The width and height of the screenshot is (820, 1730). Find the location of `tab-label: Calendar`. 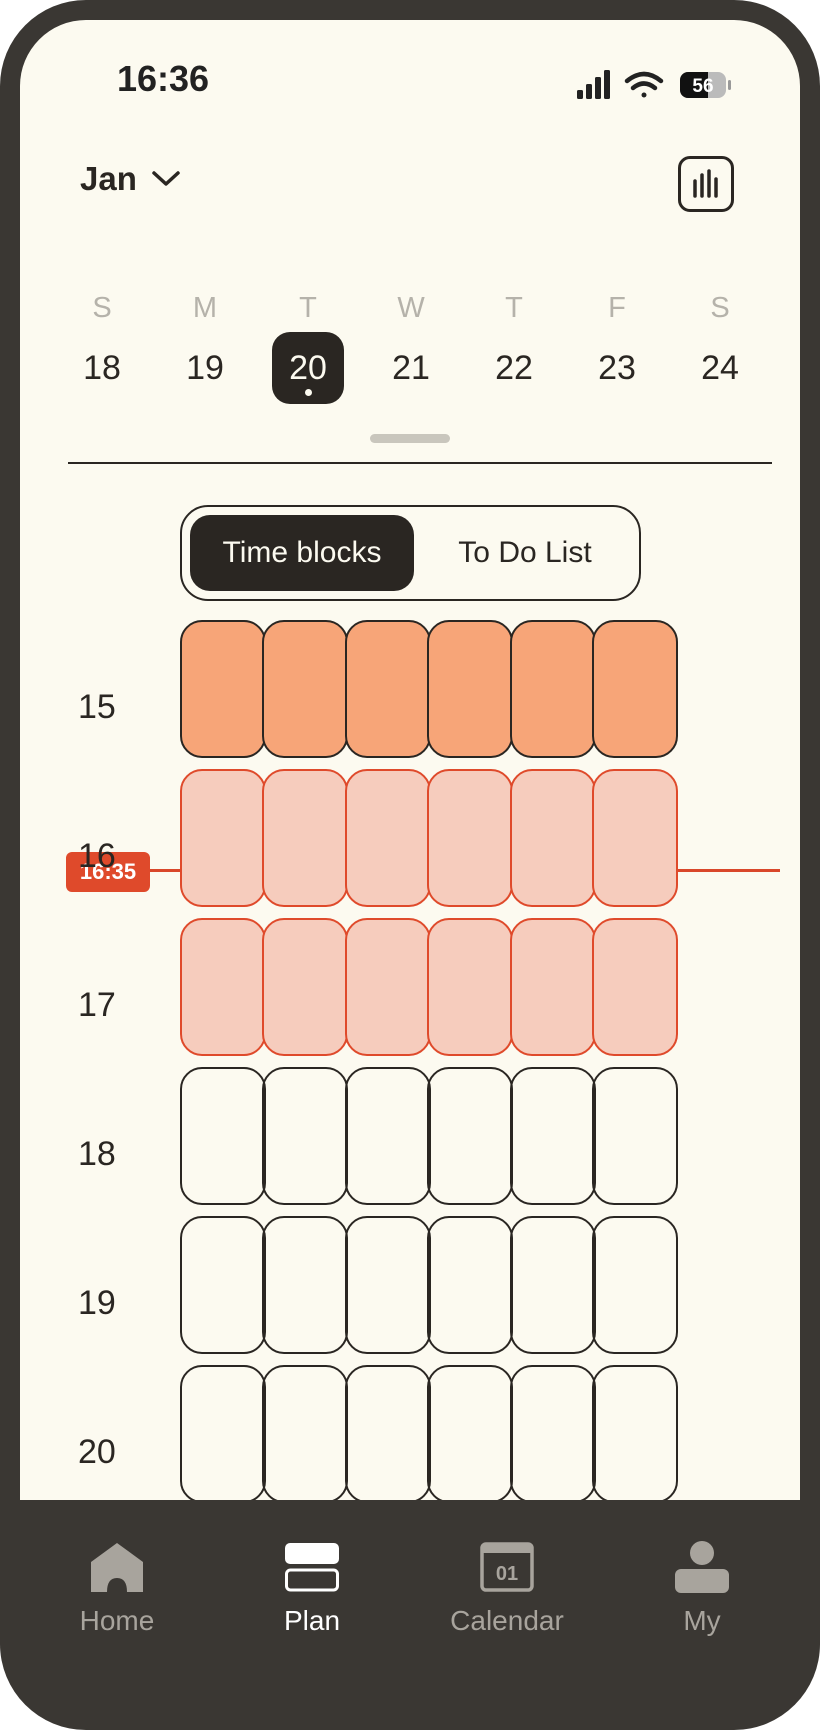

tab-label: Calendar is located at coordinates (507, 1620).